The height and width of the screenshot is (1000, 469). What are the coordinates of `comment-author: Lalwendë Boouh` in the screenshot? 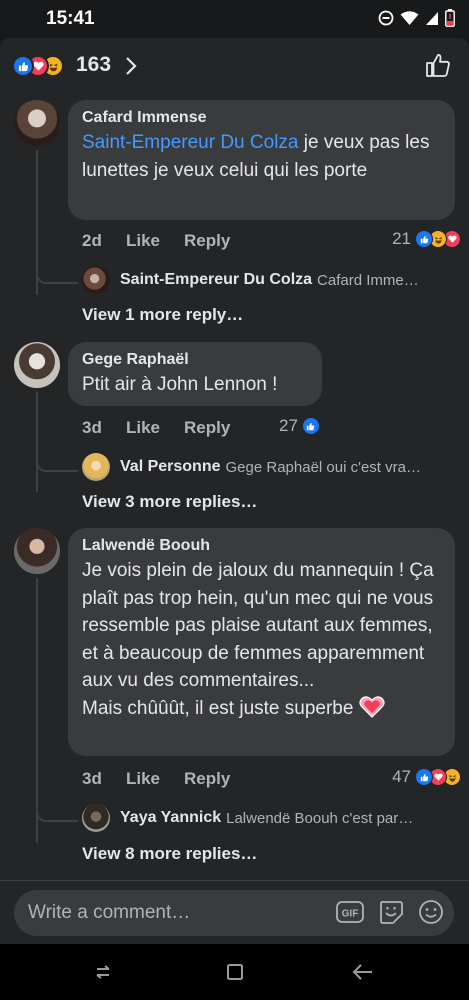 It's located at (261, 546).